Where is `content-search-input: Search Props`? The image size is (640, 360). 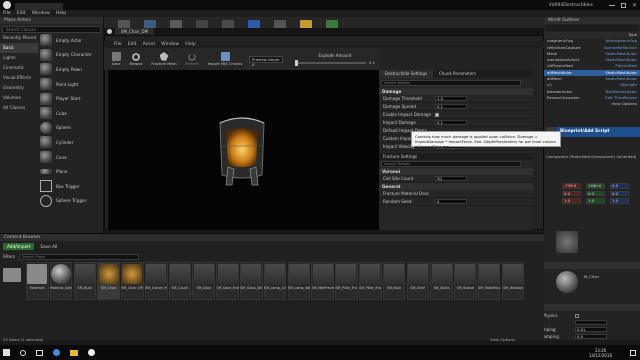 content-search-input: Search Props is located at coordinates (79, 256).